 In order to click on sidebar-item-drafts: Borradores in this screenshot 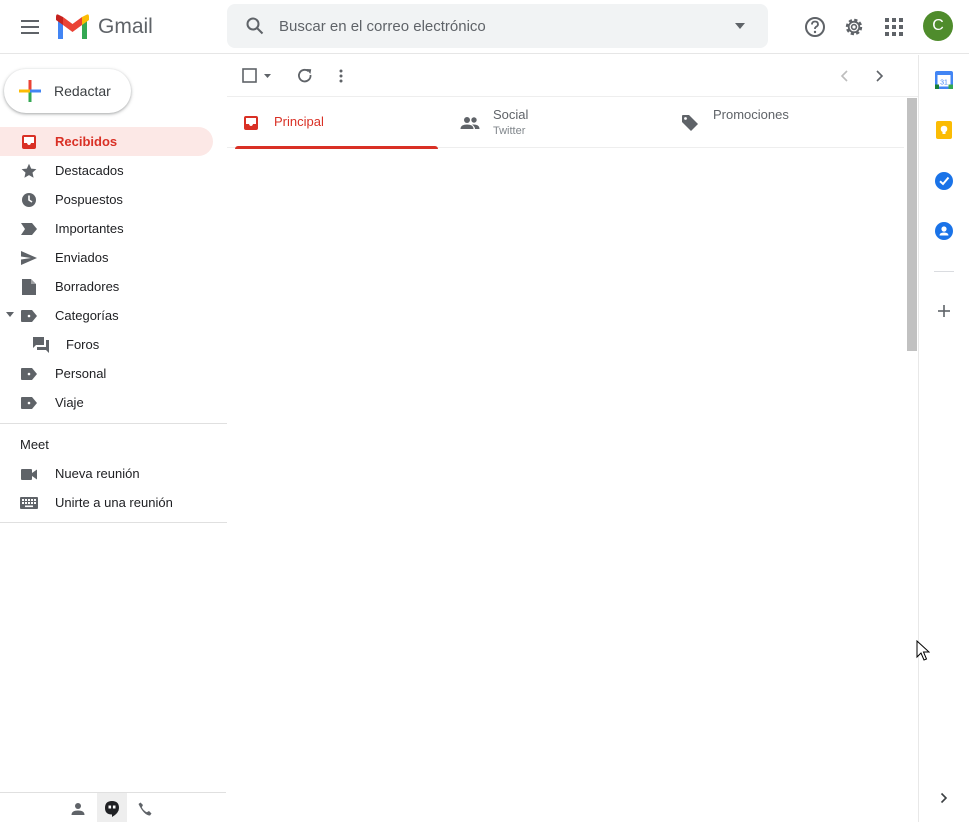, I will do `click(113, 286)`.